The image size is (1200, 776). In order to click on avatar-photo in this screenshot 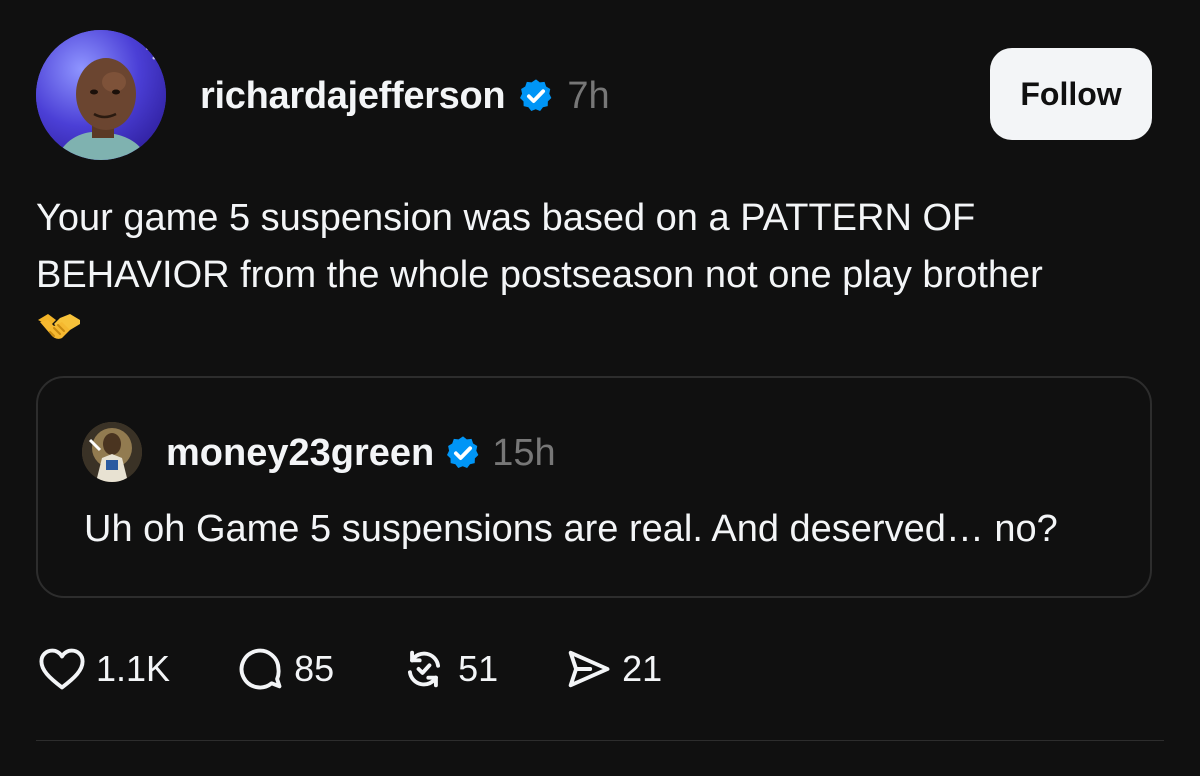, I will do `click(101, 95)`.